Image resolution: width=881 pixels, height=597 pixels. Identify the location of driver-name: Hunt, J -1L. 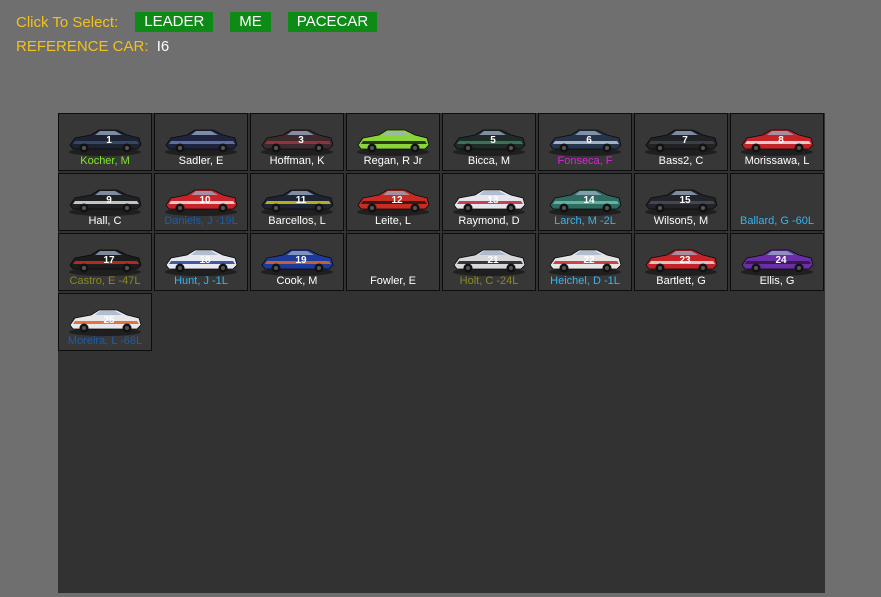
(201, 281).